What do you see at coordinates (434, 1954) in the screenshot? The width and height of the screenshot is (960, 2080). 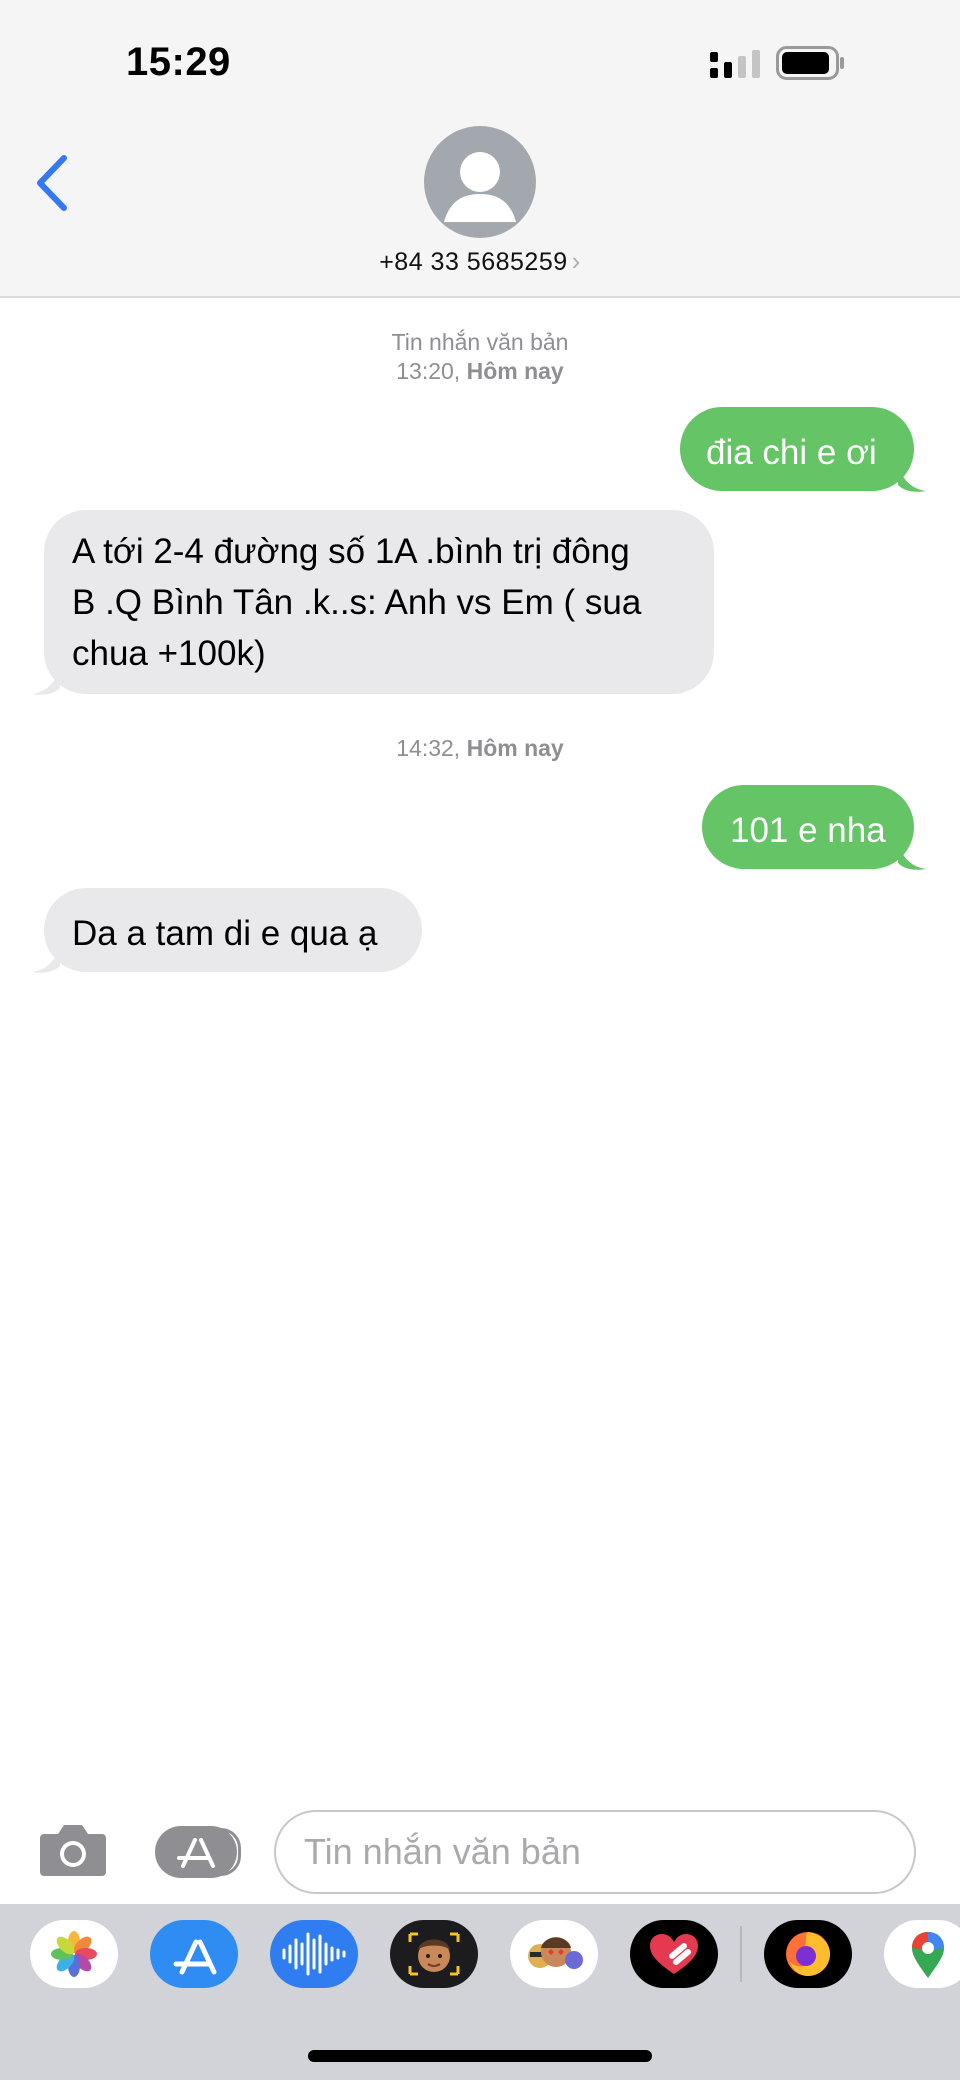 I see `memoji-app-icon` at bounding box center [434, 1954].